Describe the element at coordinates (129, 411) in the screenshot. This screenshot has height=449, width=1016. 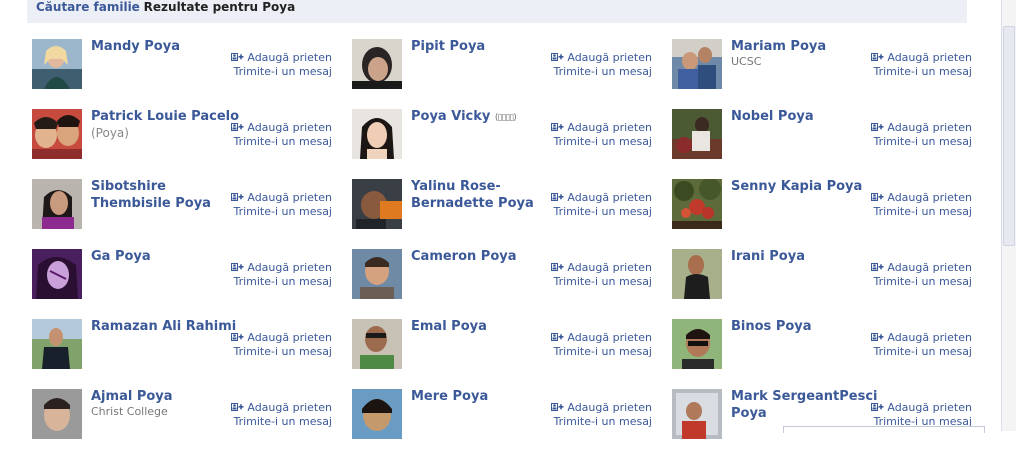
I see `result-subtitle: Christ College` at that location.